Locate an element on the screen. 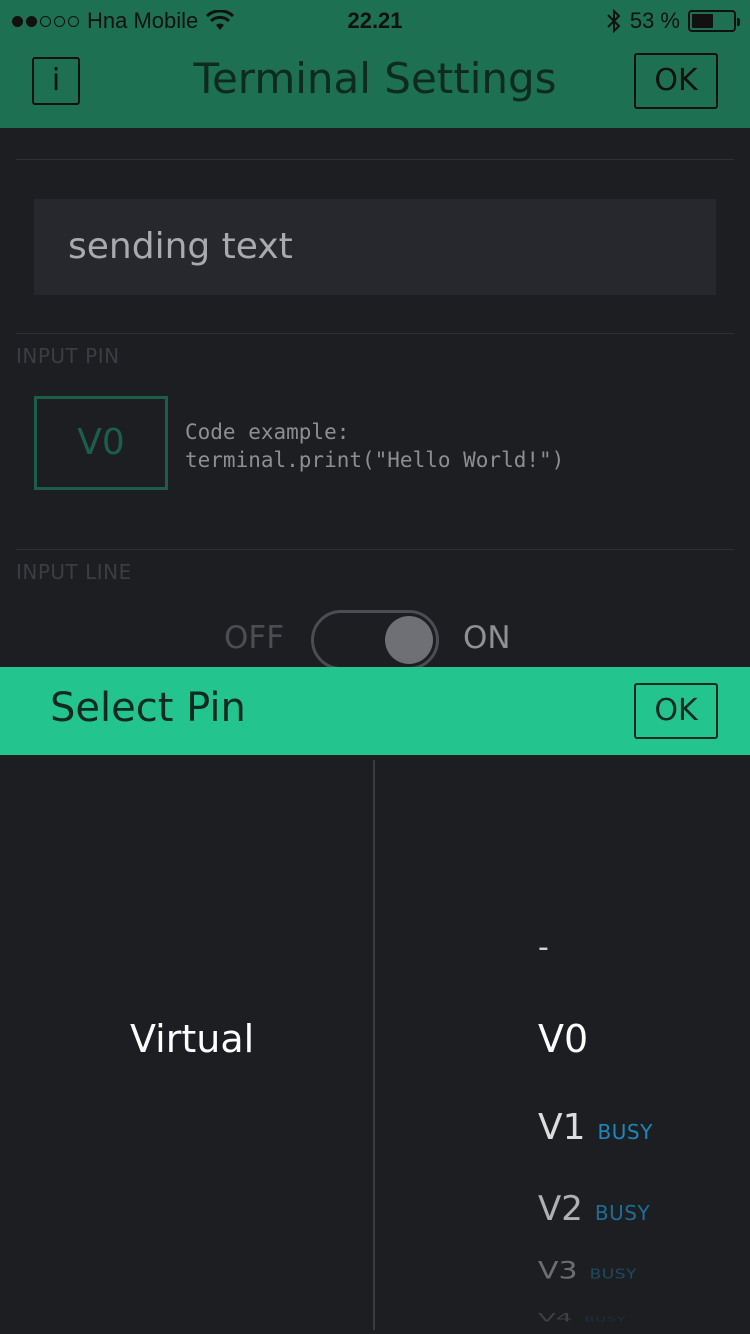 The height and width of the screenshot is (1334, 750). pin-type-option: Virtual is located at coordinates (192, 1039).